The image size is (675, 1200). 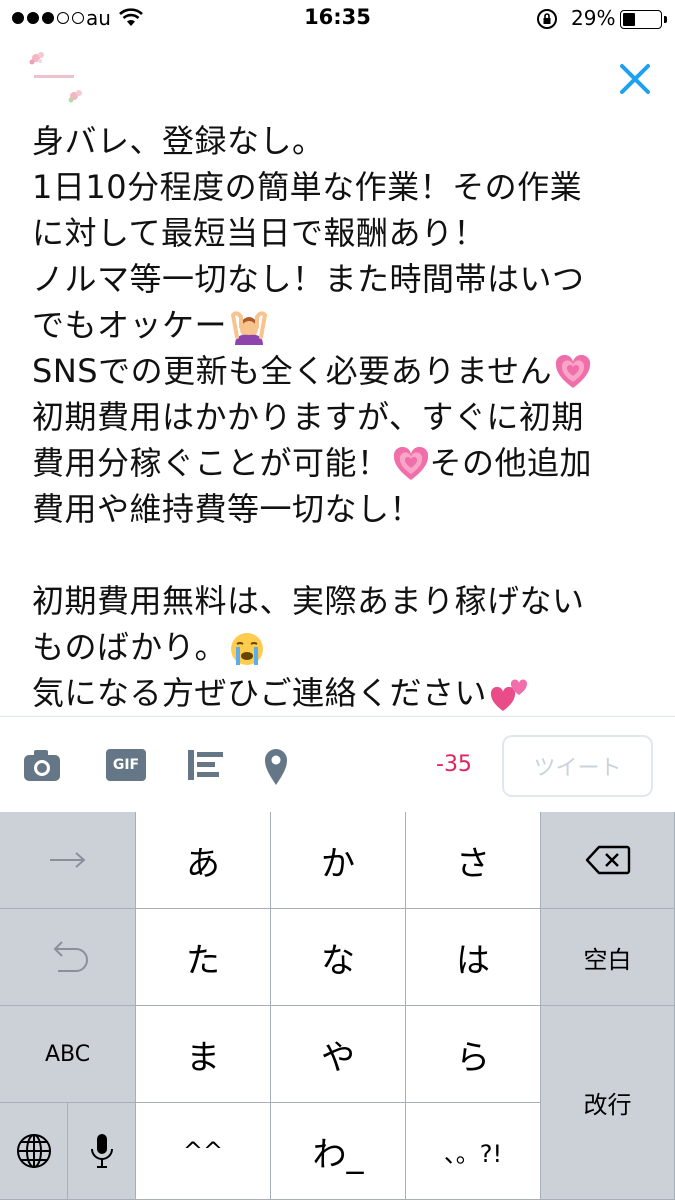 I want to click on key-na: な, so click(x=338, y=957).